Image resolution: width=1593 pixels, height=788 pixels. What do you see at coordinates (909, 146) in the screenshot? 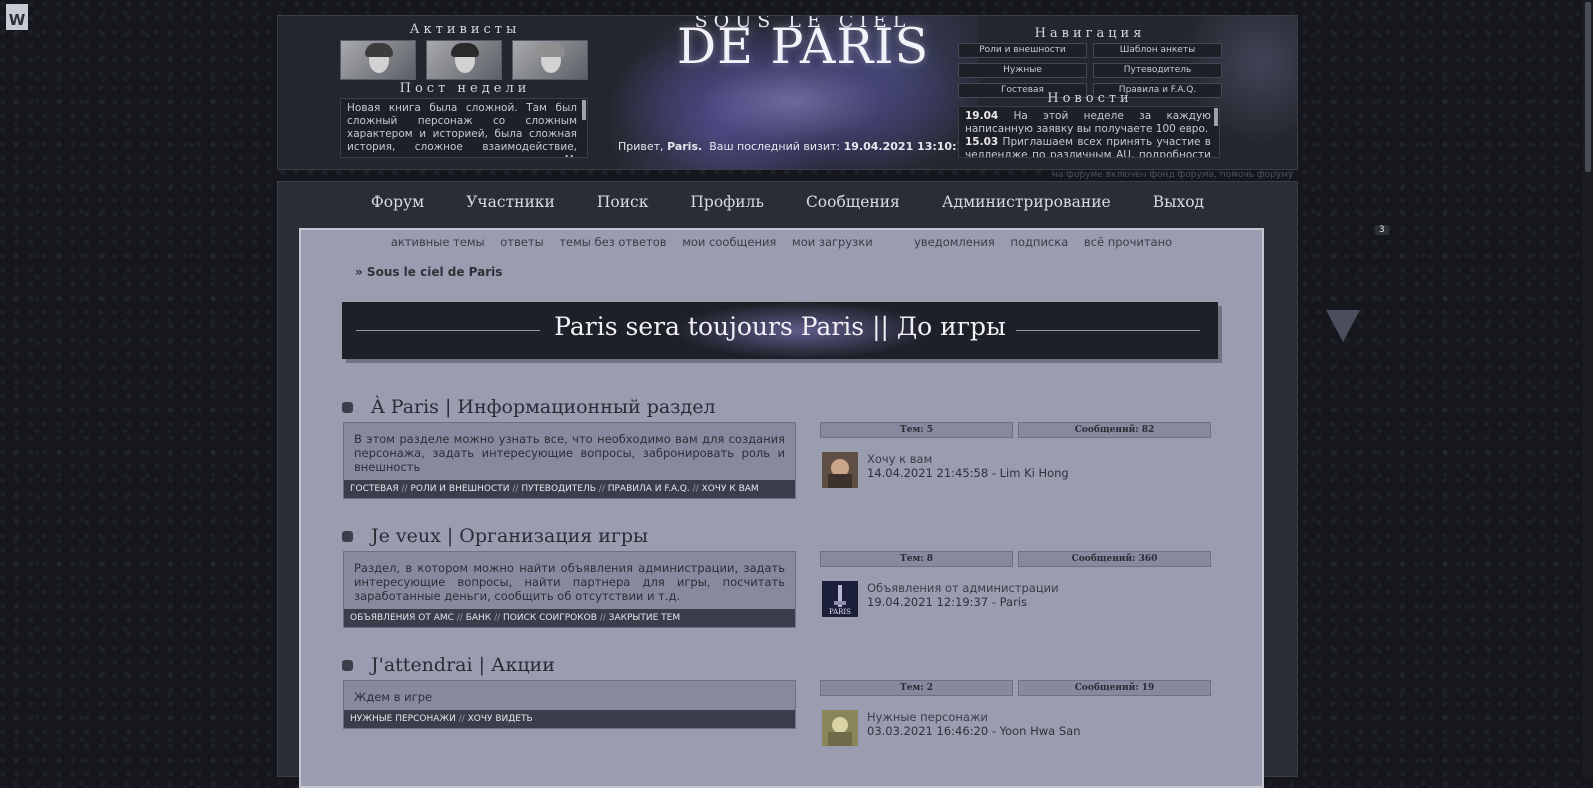
I see `last-visit-value: 19.04.2021 13:10:14.` at bounding box center [909, 146].